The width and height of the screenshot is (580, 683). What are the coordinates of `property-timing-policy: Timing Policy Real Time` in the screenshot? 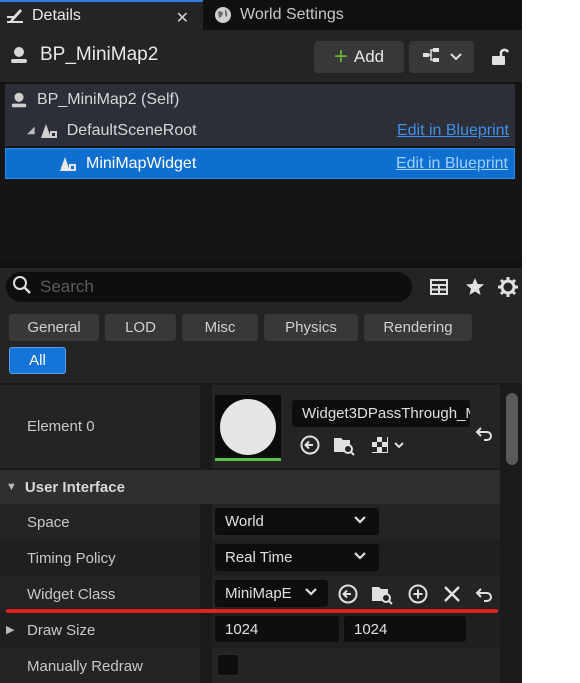 It's located at (250, 558).